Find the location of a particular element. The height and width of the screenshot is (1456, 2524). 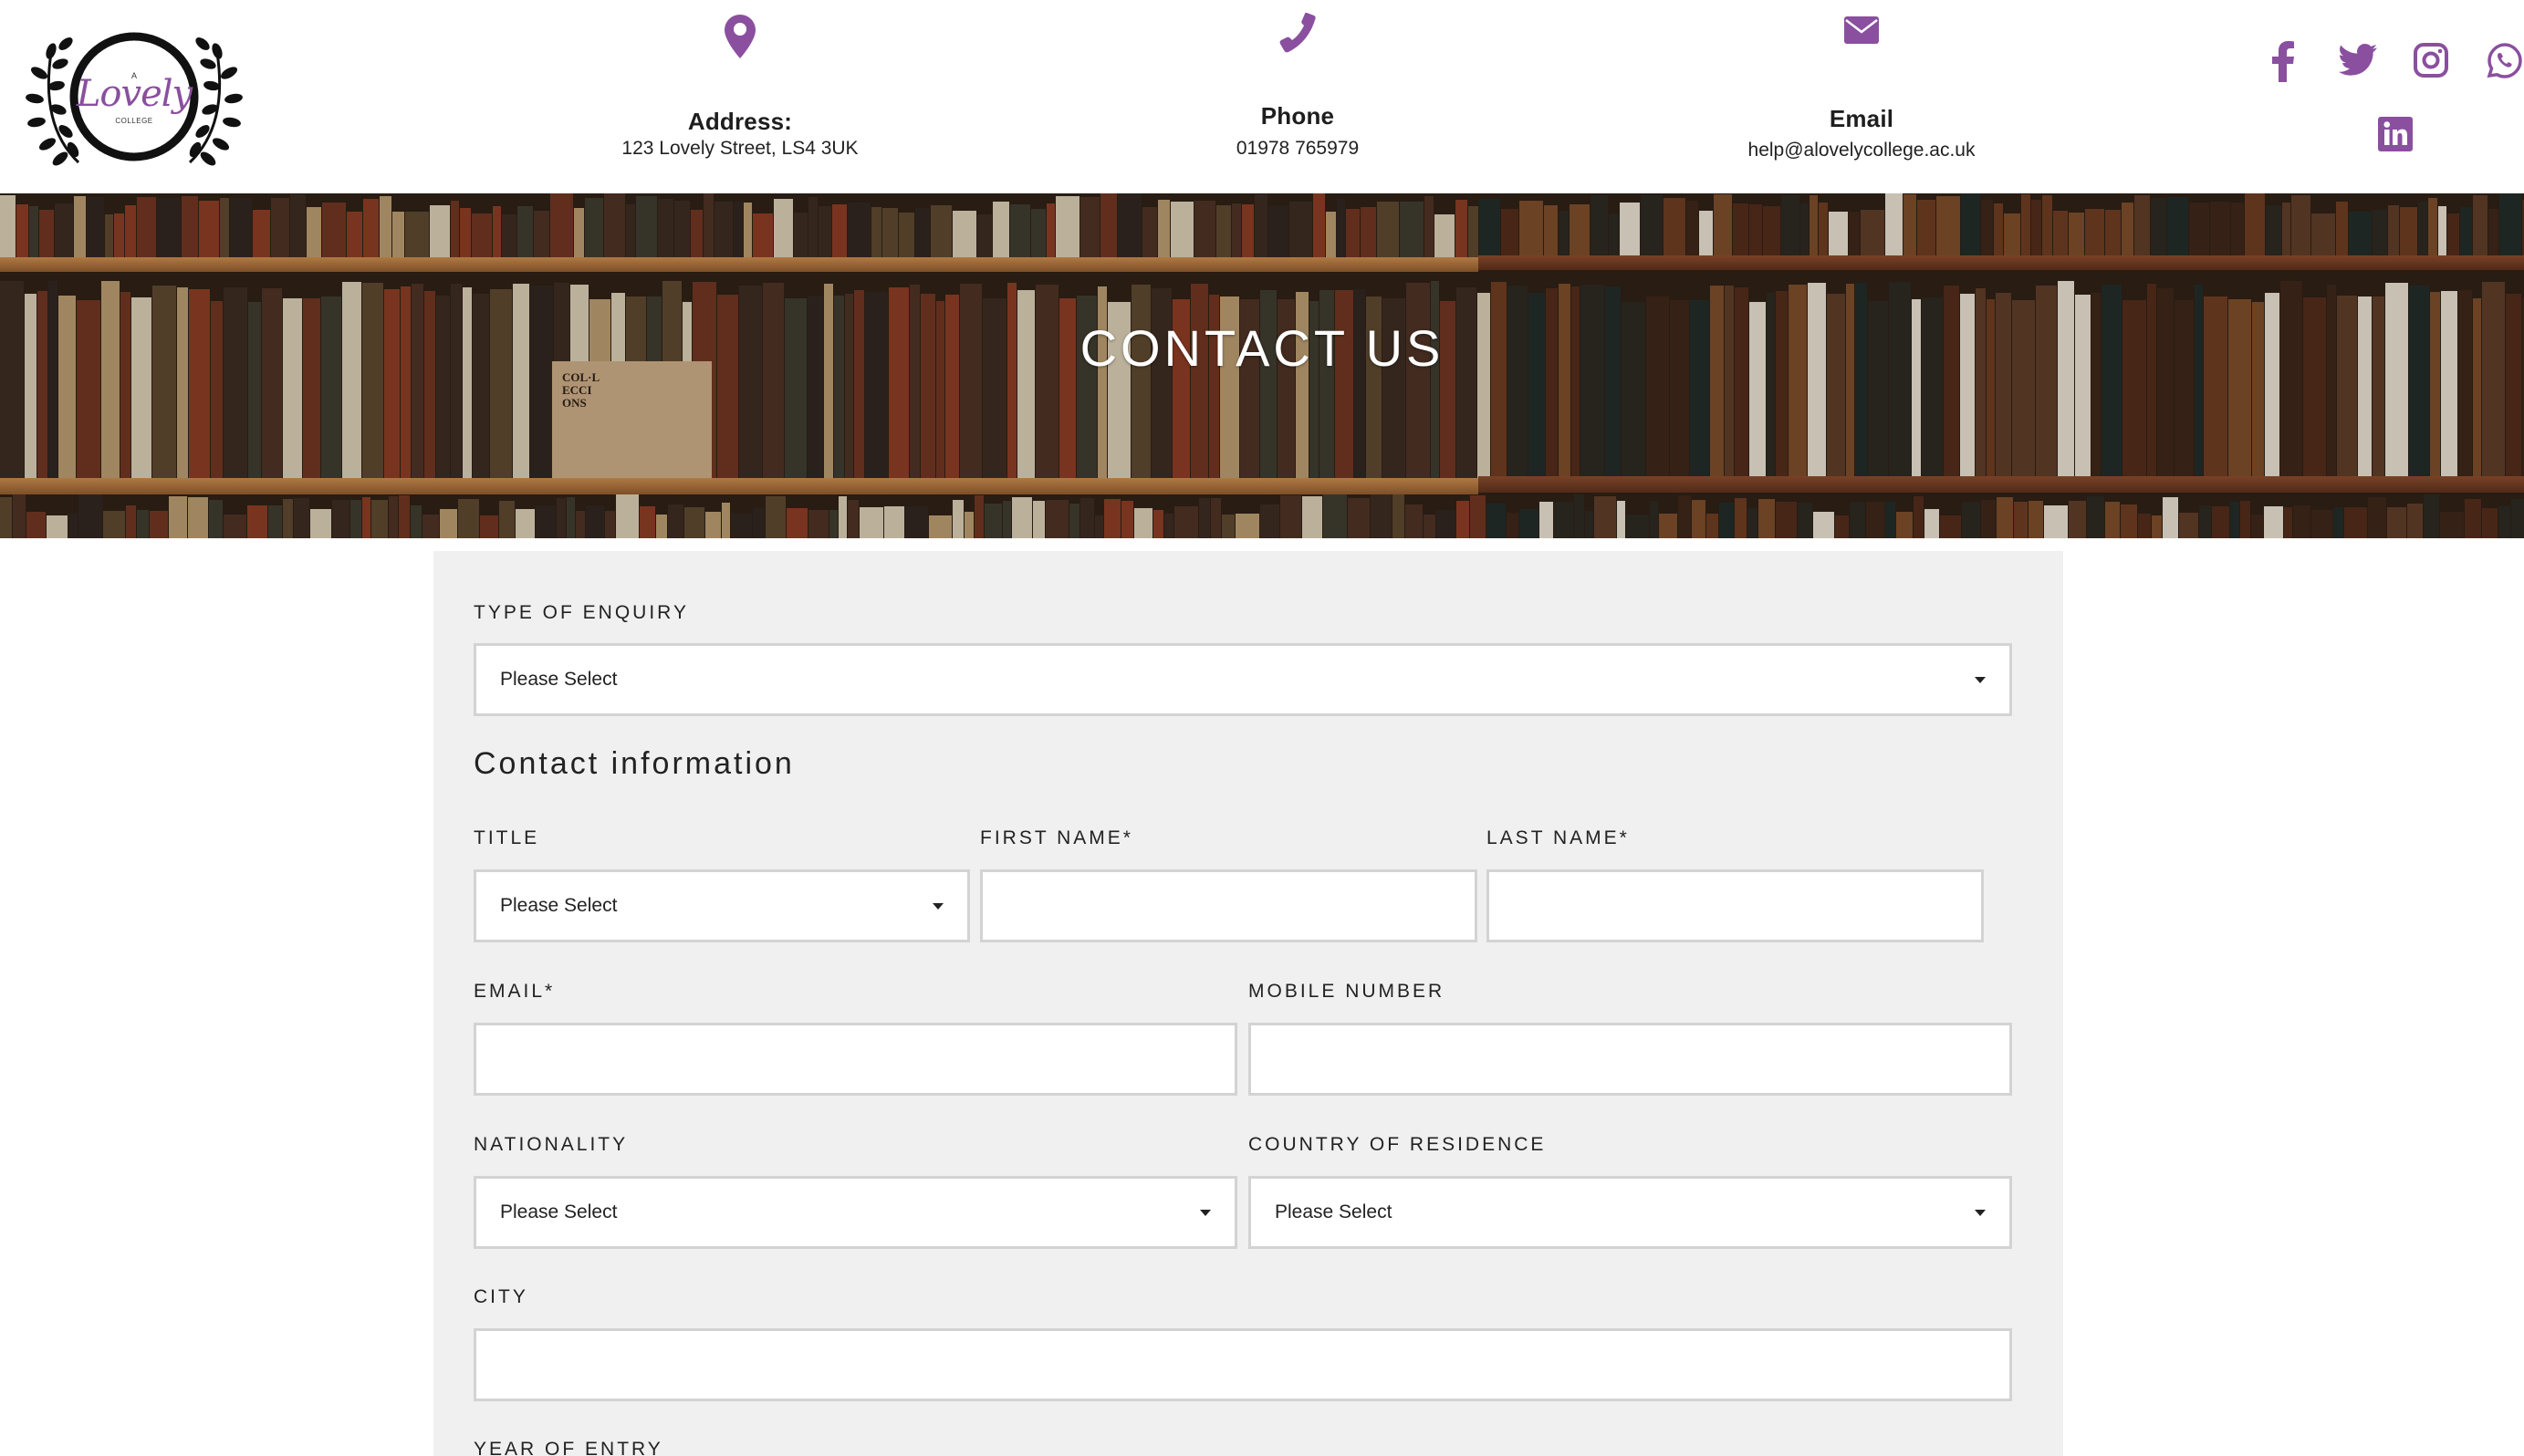

city-input is located at coordinates (1243, 1365).